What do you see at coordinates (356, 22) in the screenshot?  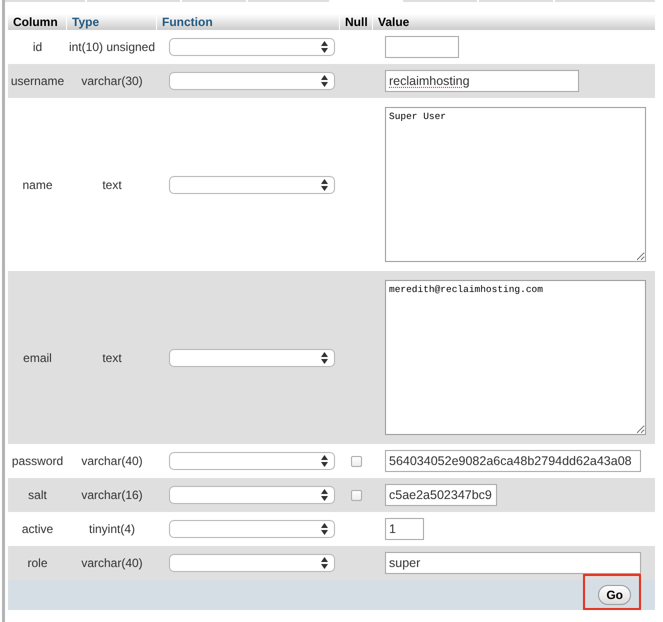 I see `column-header: Null` at bounding box center [356, 22].